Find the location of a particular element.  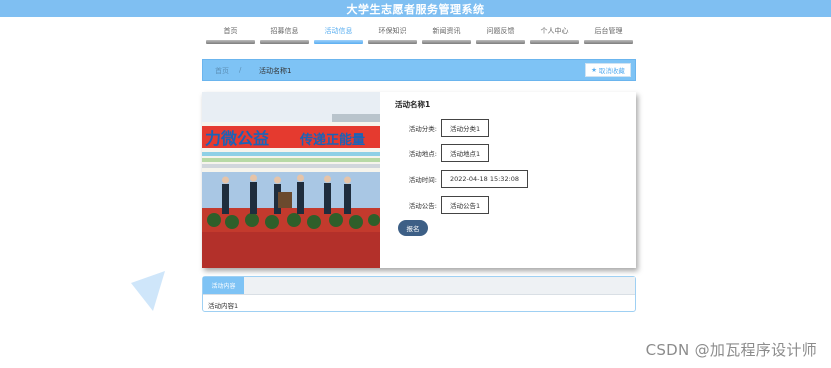

activity-notice-row: 活动公告: 活动公告1 is located at coordinates (442, 205).